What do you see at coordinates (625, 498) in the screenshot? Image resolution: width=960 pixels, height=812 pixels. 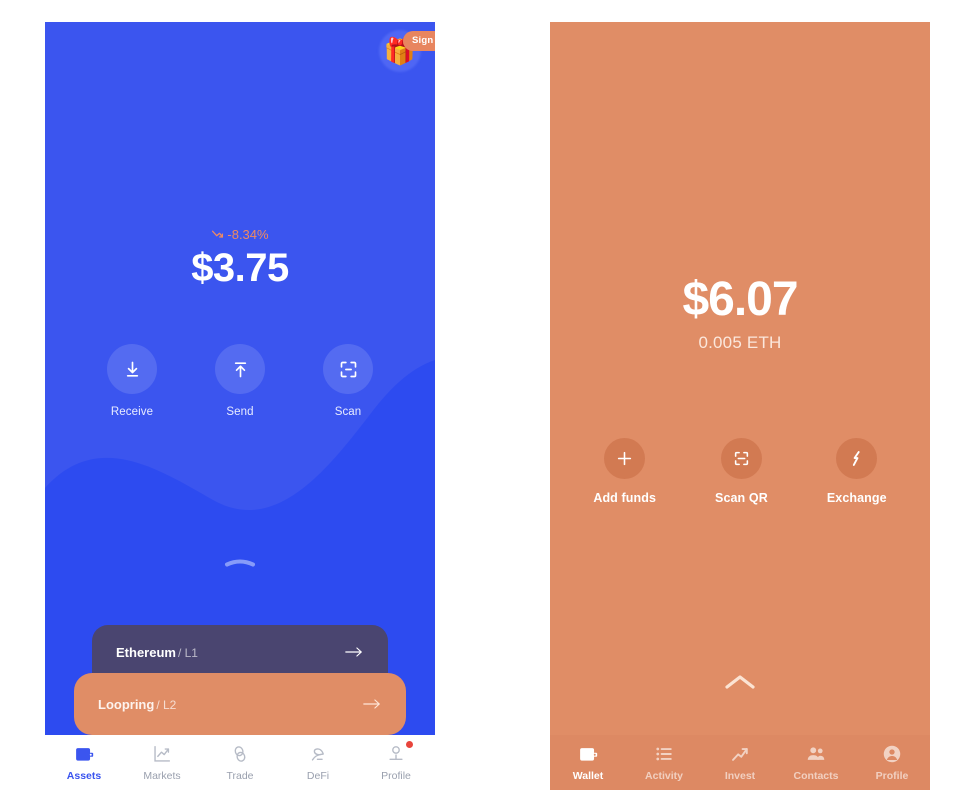 I see `add-funds-label: Add funds` at bounding box center [625, 498].